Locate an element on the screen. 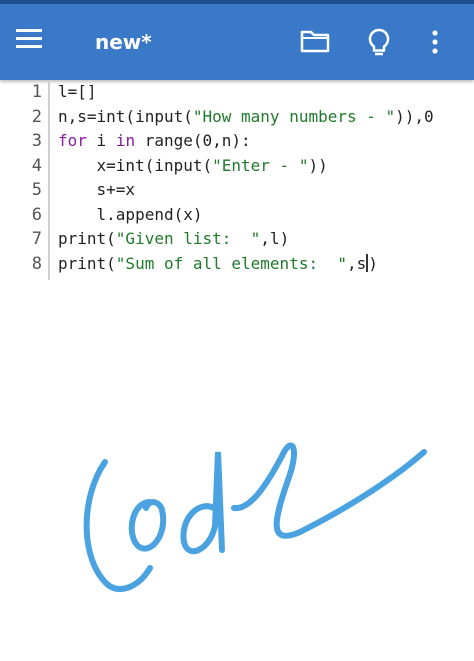 The width and height of the screenshot is (474, 661). code-line: print("Sum of all elements: ",s) is located at coordinates (218, 263).